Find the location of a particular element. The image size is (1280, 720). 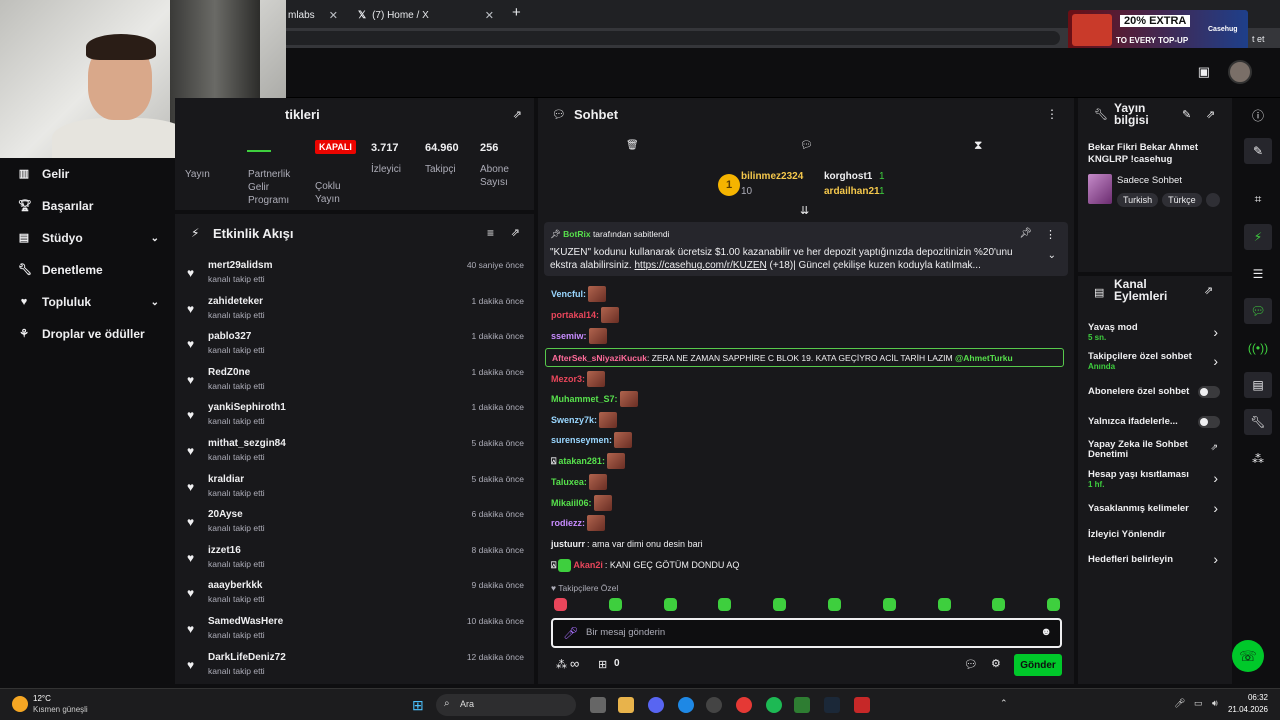

follower-name: izzet16 is located at coordinates (224, 550).